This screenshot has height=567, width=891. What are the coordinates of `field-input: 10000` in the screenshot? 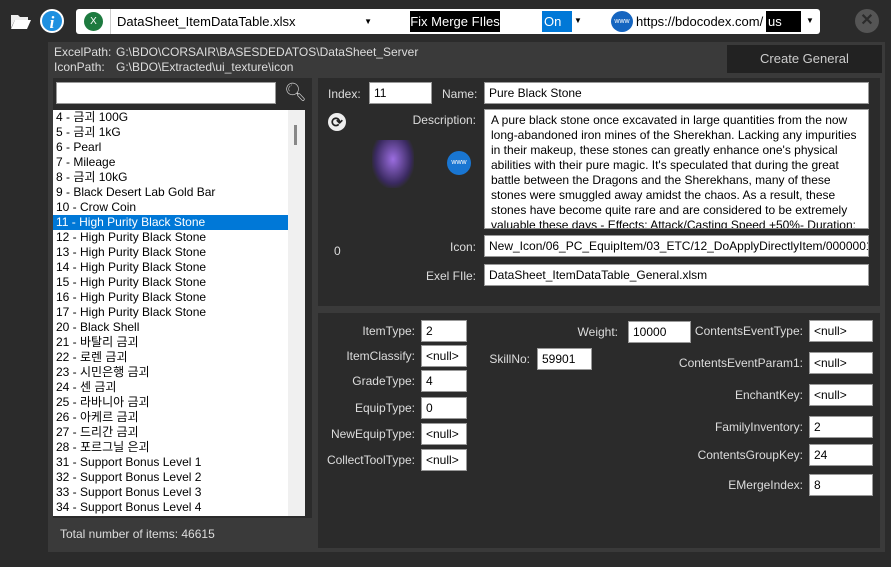 It's located at (659, 332).